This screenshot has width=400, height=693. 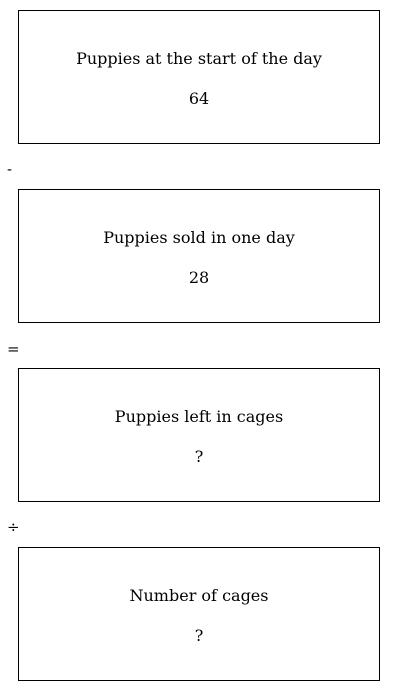 What do you see at coordinates (199, 416) in the screenshot?
I see `puppies-left-label: Puppies left in cages` at bounding box center [199, 416].